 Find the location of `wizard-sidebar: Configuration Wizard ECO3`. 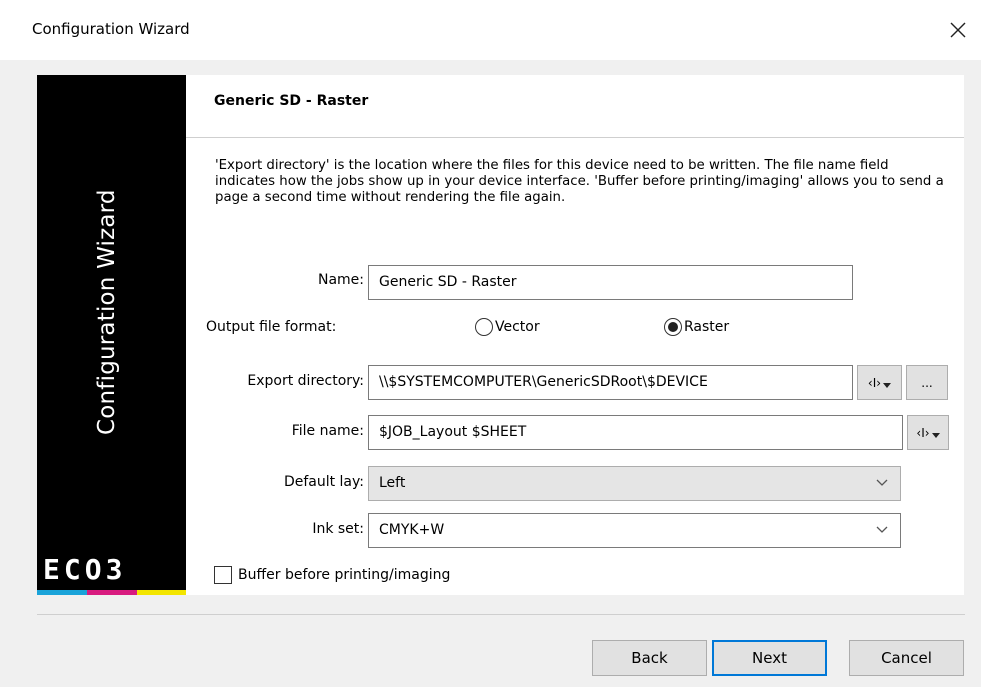

wizard-sidebar: Configuration Wizard ECO3 is located at coordinates (111, 335).